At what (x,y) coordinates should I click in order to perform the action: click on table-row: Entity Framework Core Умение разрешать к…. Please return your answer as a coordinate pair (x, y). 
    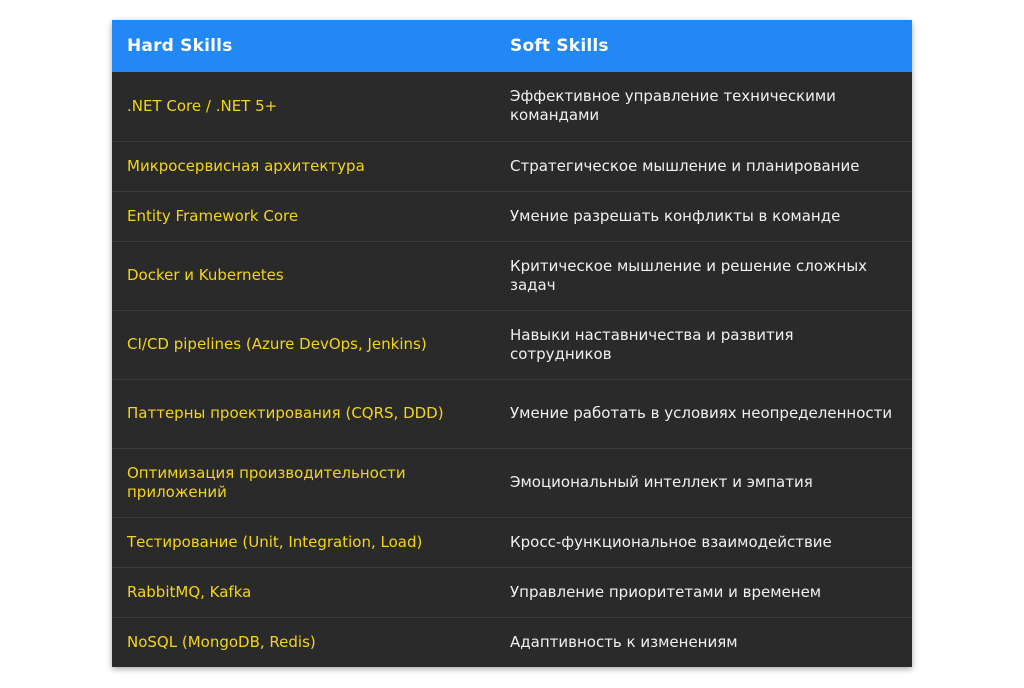
    Looking at the image, I should click on (512, 216).